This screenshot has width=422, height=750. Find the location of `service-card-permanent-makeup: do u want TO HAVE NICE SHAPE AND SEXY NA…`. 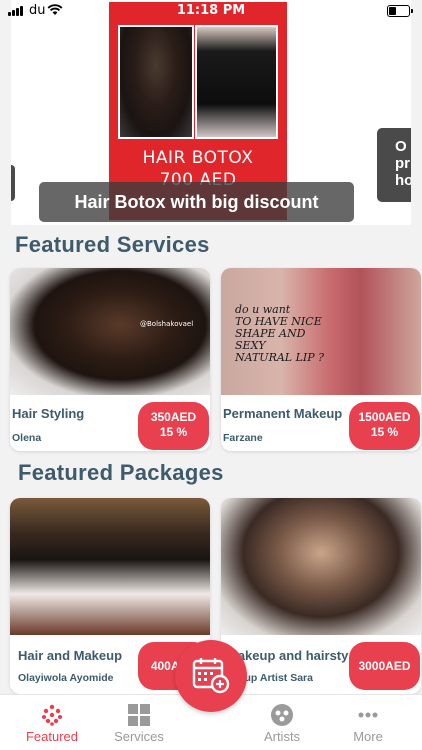

service-card-permanent-makeup: do u want TO HAVE NICE SHAPE AND SEXY NA… is located at coordinates (321, 359).